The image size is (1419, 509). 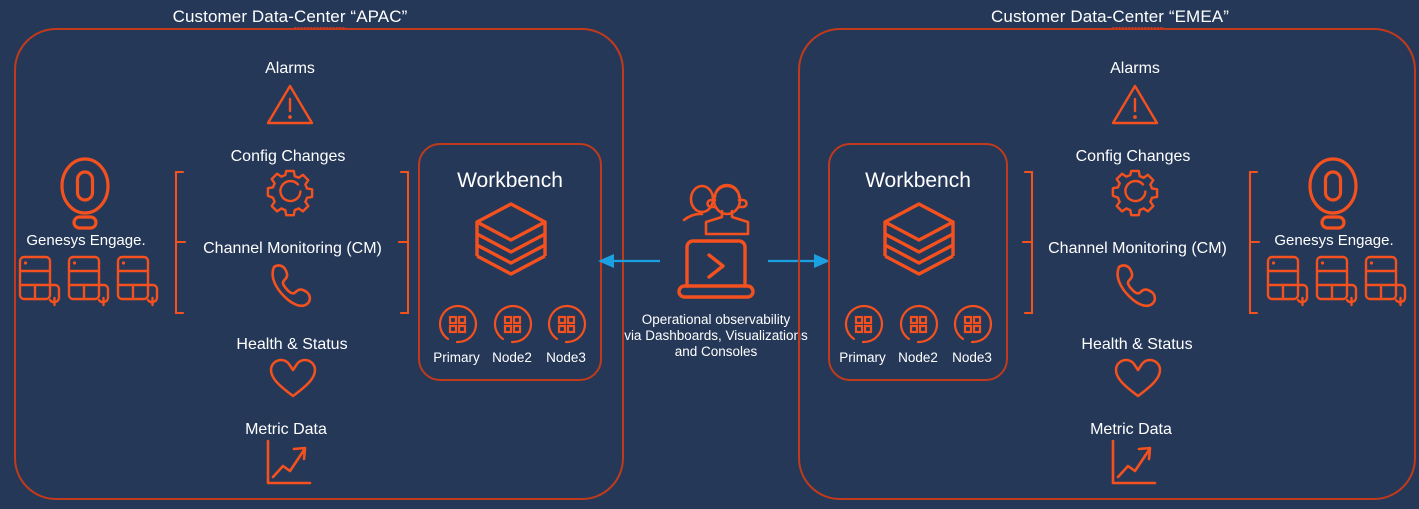 I want to click on apac-left-bracket, so click(x=179, y=242).